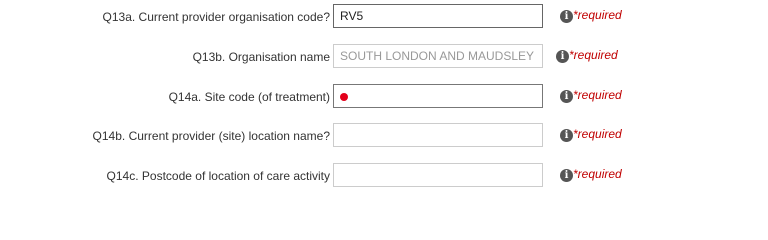 The width and height of the screenshot is (768, 240). I want to click on row-q13b: Q13b. Organisation name i *required, so click(384, 57).